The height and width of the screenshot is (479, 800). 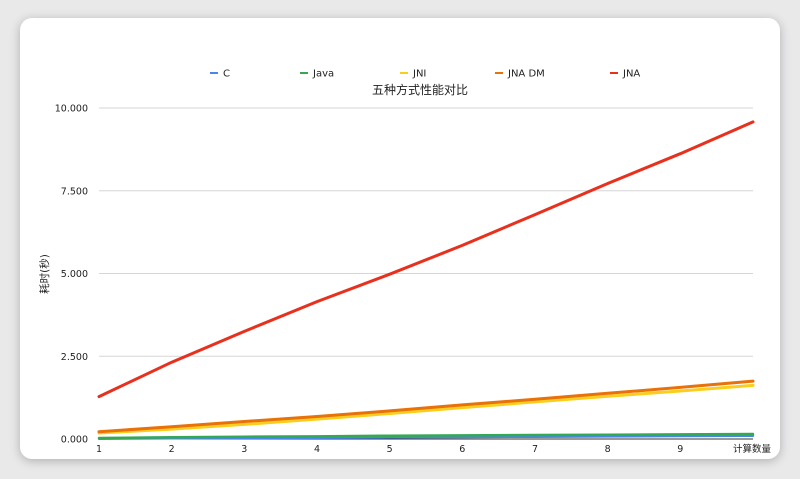 What do you see at coordinates (226, 74) in the screenshot?
I see `legend-label-0: C` at bounding box center [226, 74].